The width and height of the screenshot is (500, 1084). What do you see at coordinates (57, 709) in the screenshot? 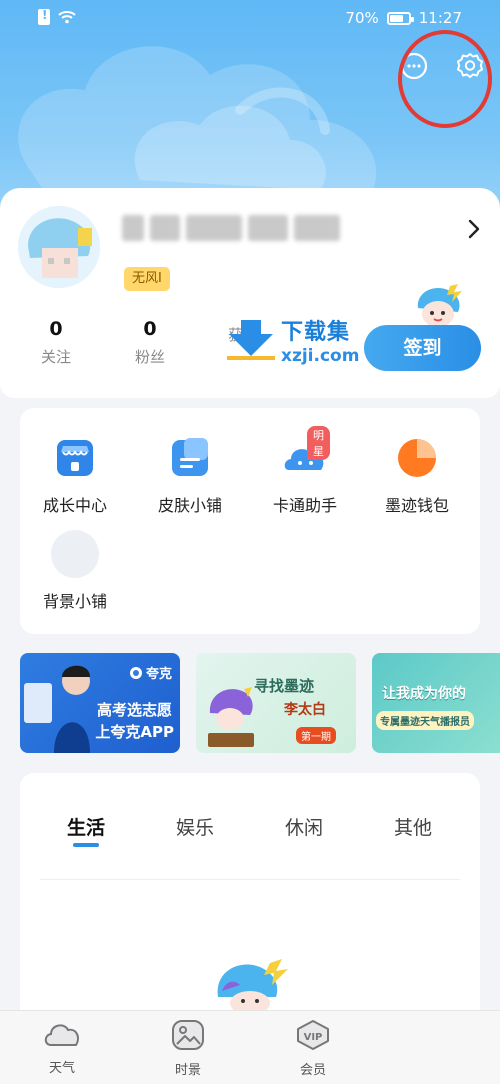
I see `person-illustration` at bounding box center [57, 709].